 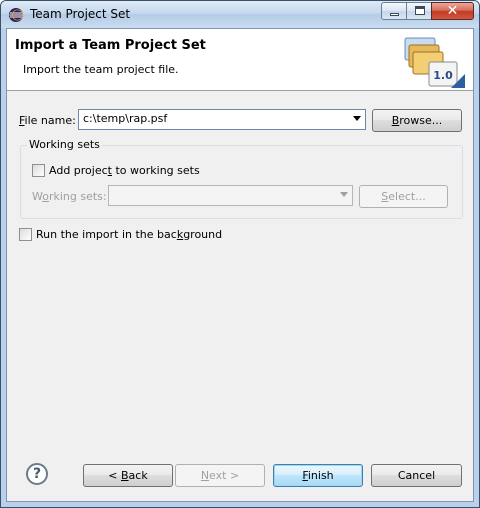 I want to click on cancel-button: Cancel, so click(x=416, y=475).